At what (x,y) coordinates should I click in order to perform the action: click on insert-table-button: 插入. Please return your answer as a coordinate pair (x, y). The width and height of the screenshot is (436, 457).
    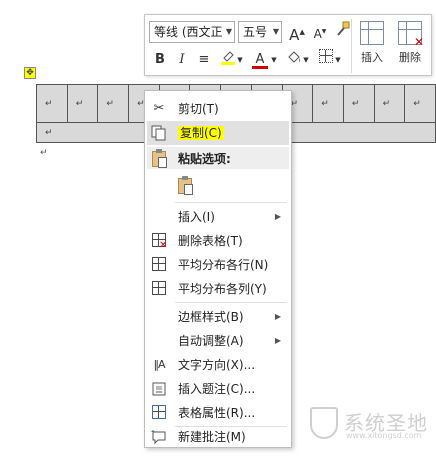
    Looking at the image, I should click on (372, 45).